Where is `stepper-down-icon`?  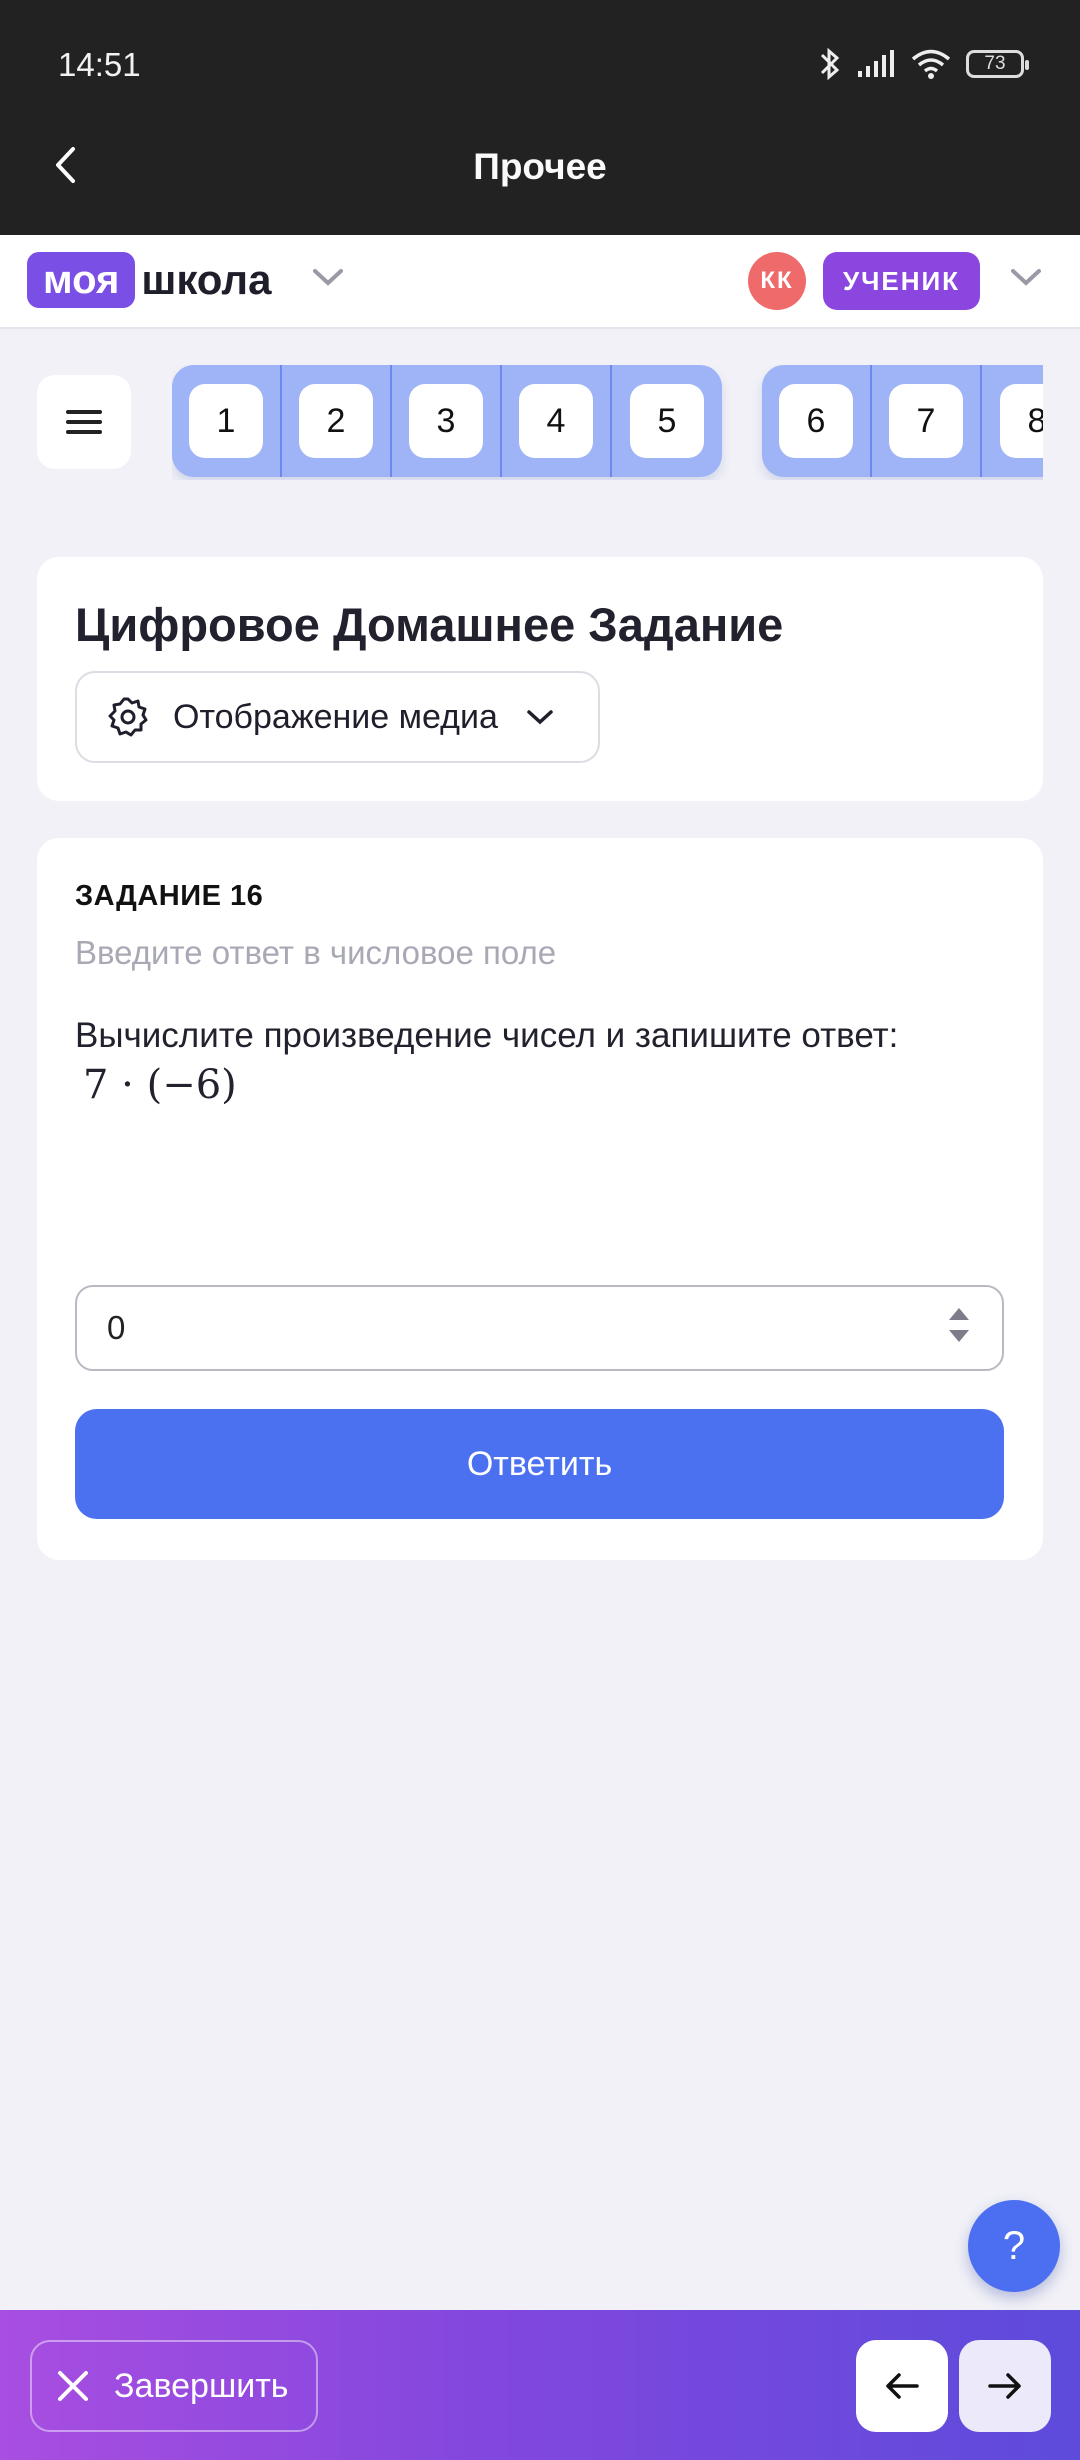
stepper-down-icon is located at coordinates (959, 1336).